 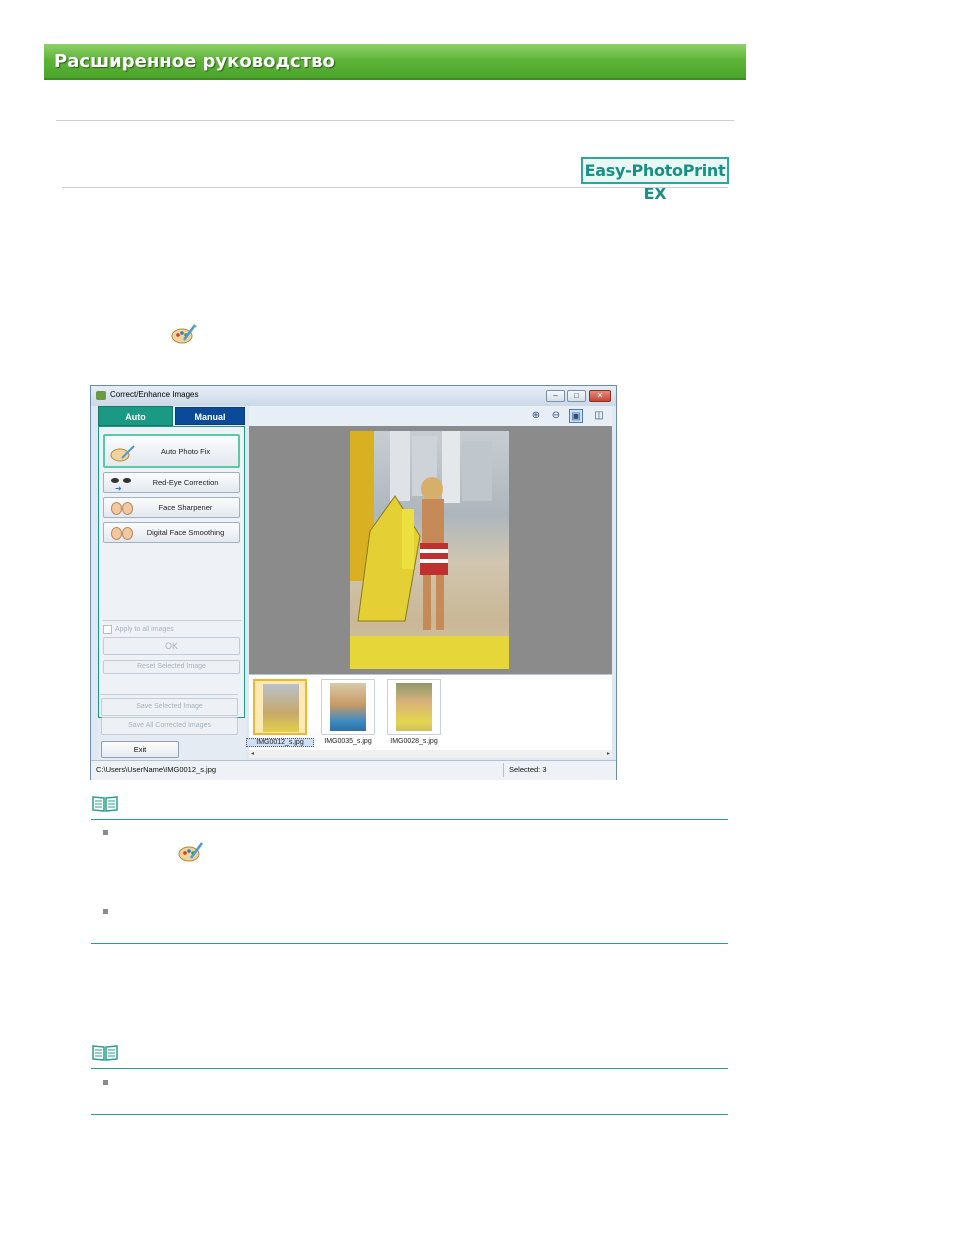 What do you see at coordinates (430, 754) in the screenshot?
I see `horizontal-scrollbar: ◂ ▸` at bounding box center [430, 754].